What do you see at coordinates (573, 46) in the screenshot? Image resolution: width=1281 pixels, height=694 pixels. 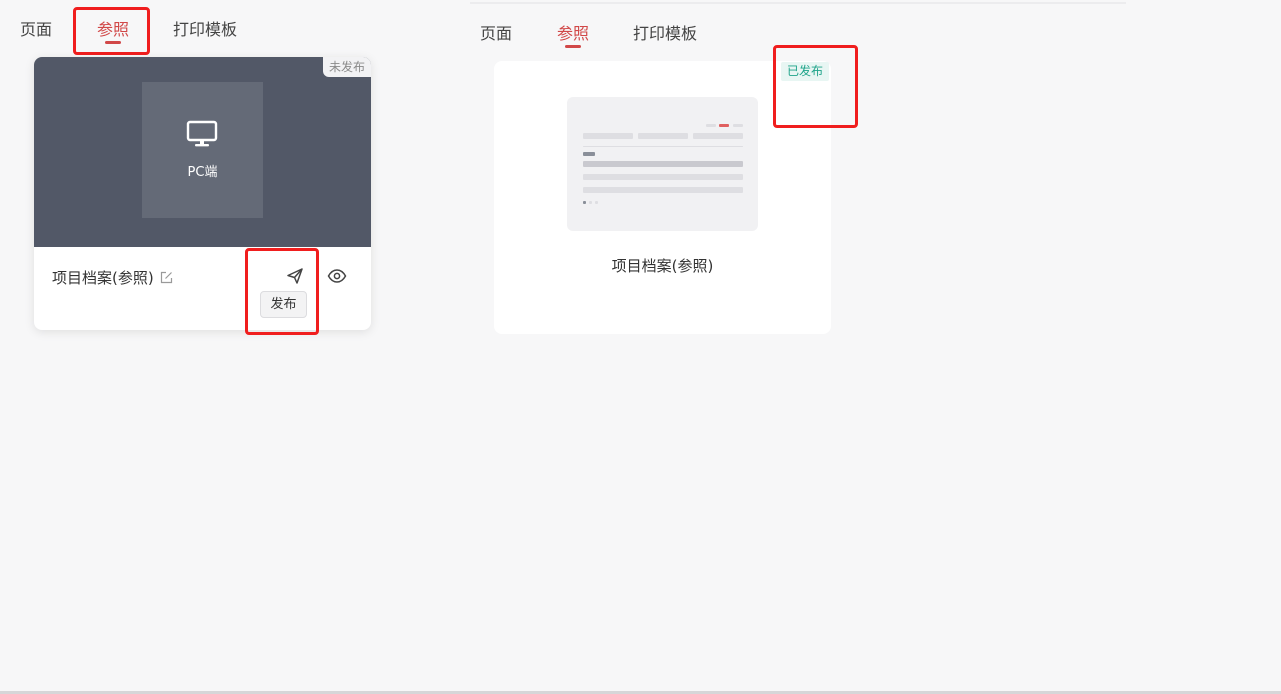 I see `tab-active-indicator` at bounding box center [573, 46].